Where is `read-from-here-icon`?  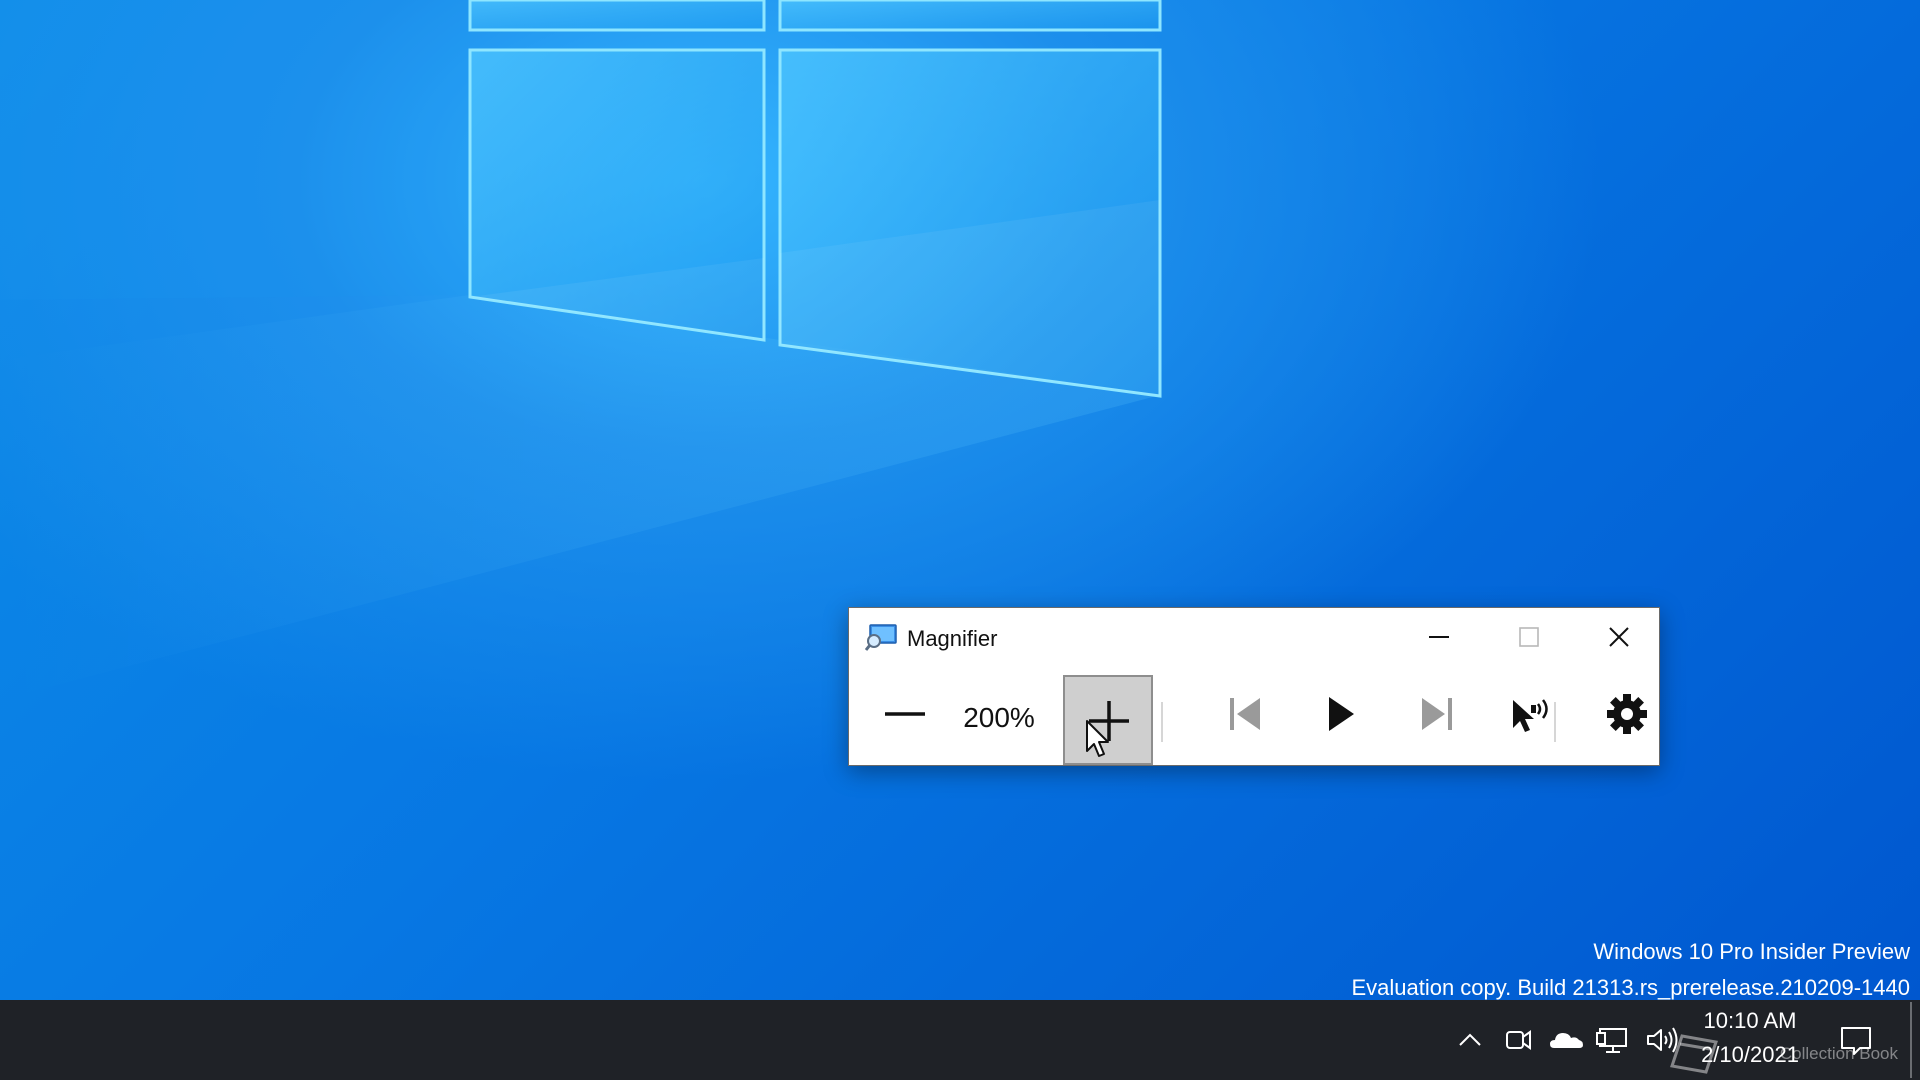
read-from-here-icon is located at coordinates (1530, 715).